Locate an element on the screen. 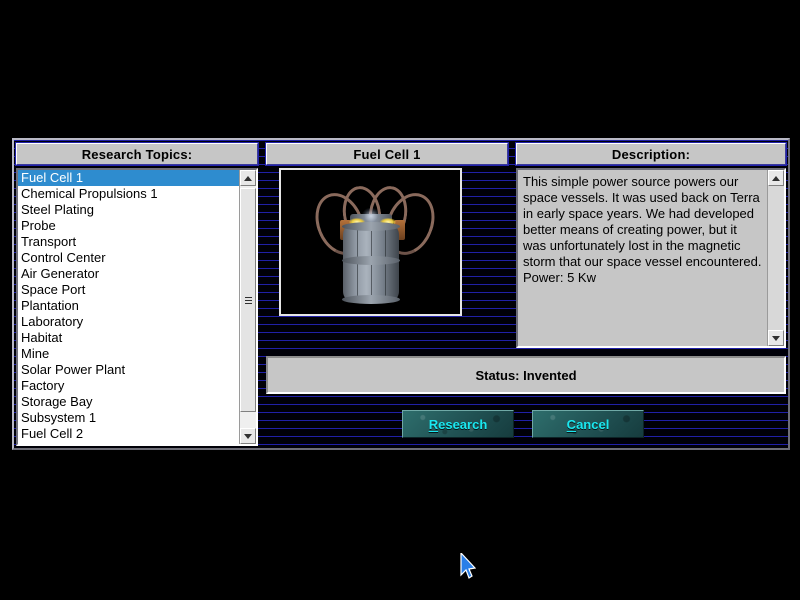  description-title: Description: is located at coordinates (651, 154).